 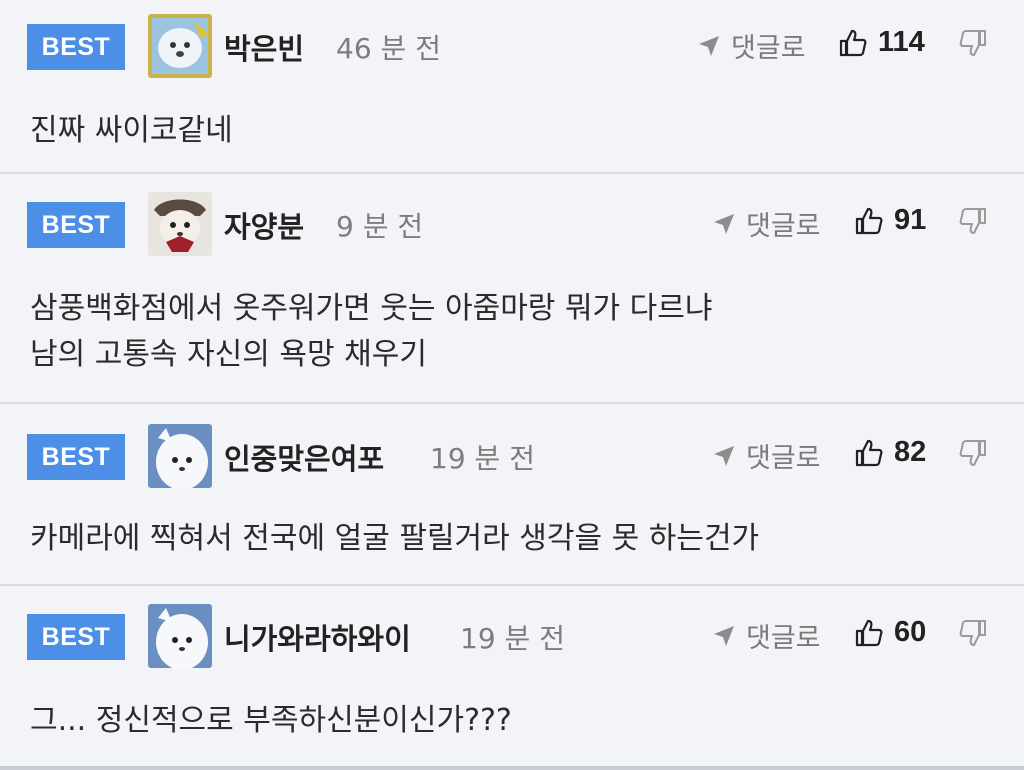 I want to click on author-nickname: 자양분, so click(x=264, y=225).